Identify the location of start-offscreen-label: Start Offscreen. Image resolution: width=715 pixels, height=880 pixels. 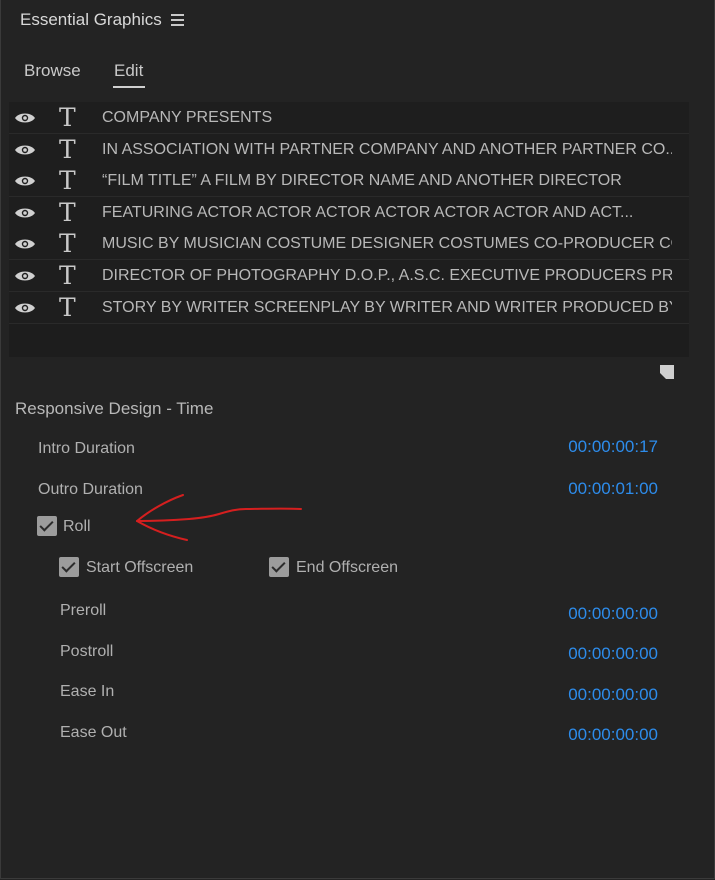
(140, 567).